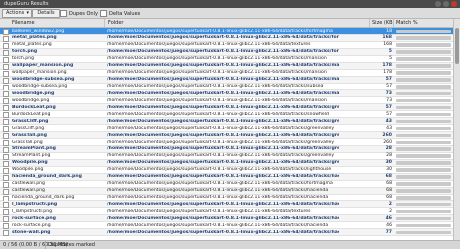  Describe the element at coordinates (63, 13) in the screenshot. I see `dupes-only-checkbox-box` at that location.